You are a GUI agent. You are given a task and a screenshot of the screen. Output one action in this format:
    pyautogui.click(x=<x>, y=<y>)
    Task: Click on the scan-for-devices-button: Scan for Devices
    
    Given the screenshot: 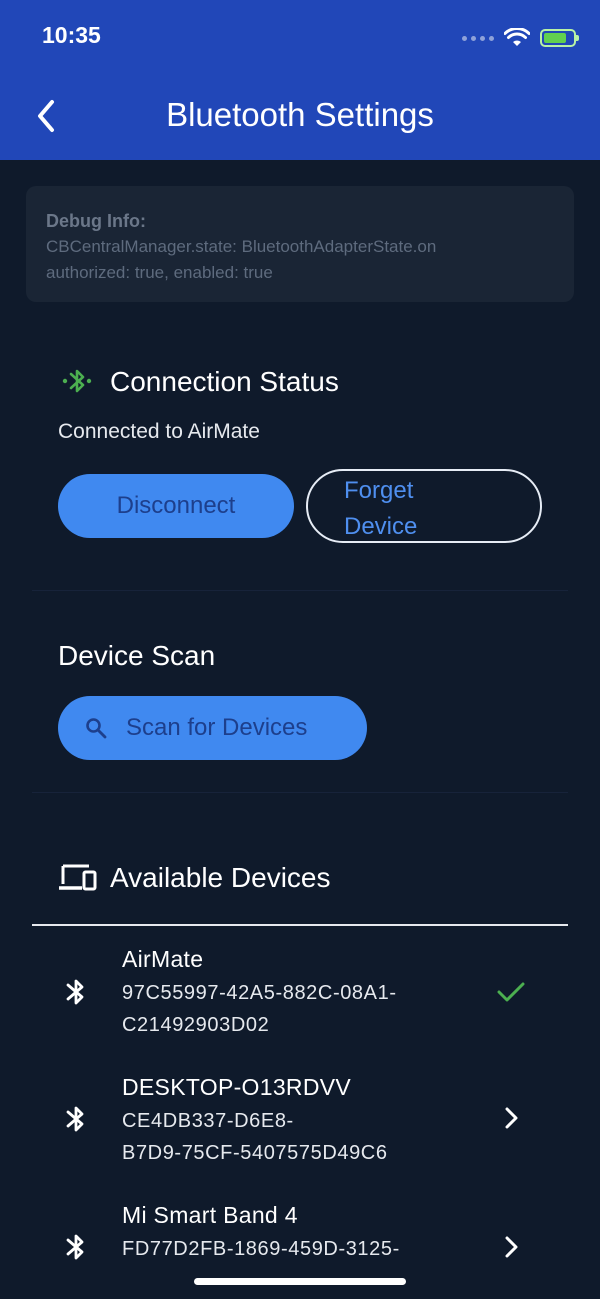 What is the action you would take?
    pyautogui.click(x=212, y=728)
    